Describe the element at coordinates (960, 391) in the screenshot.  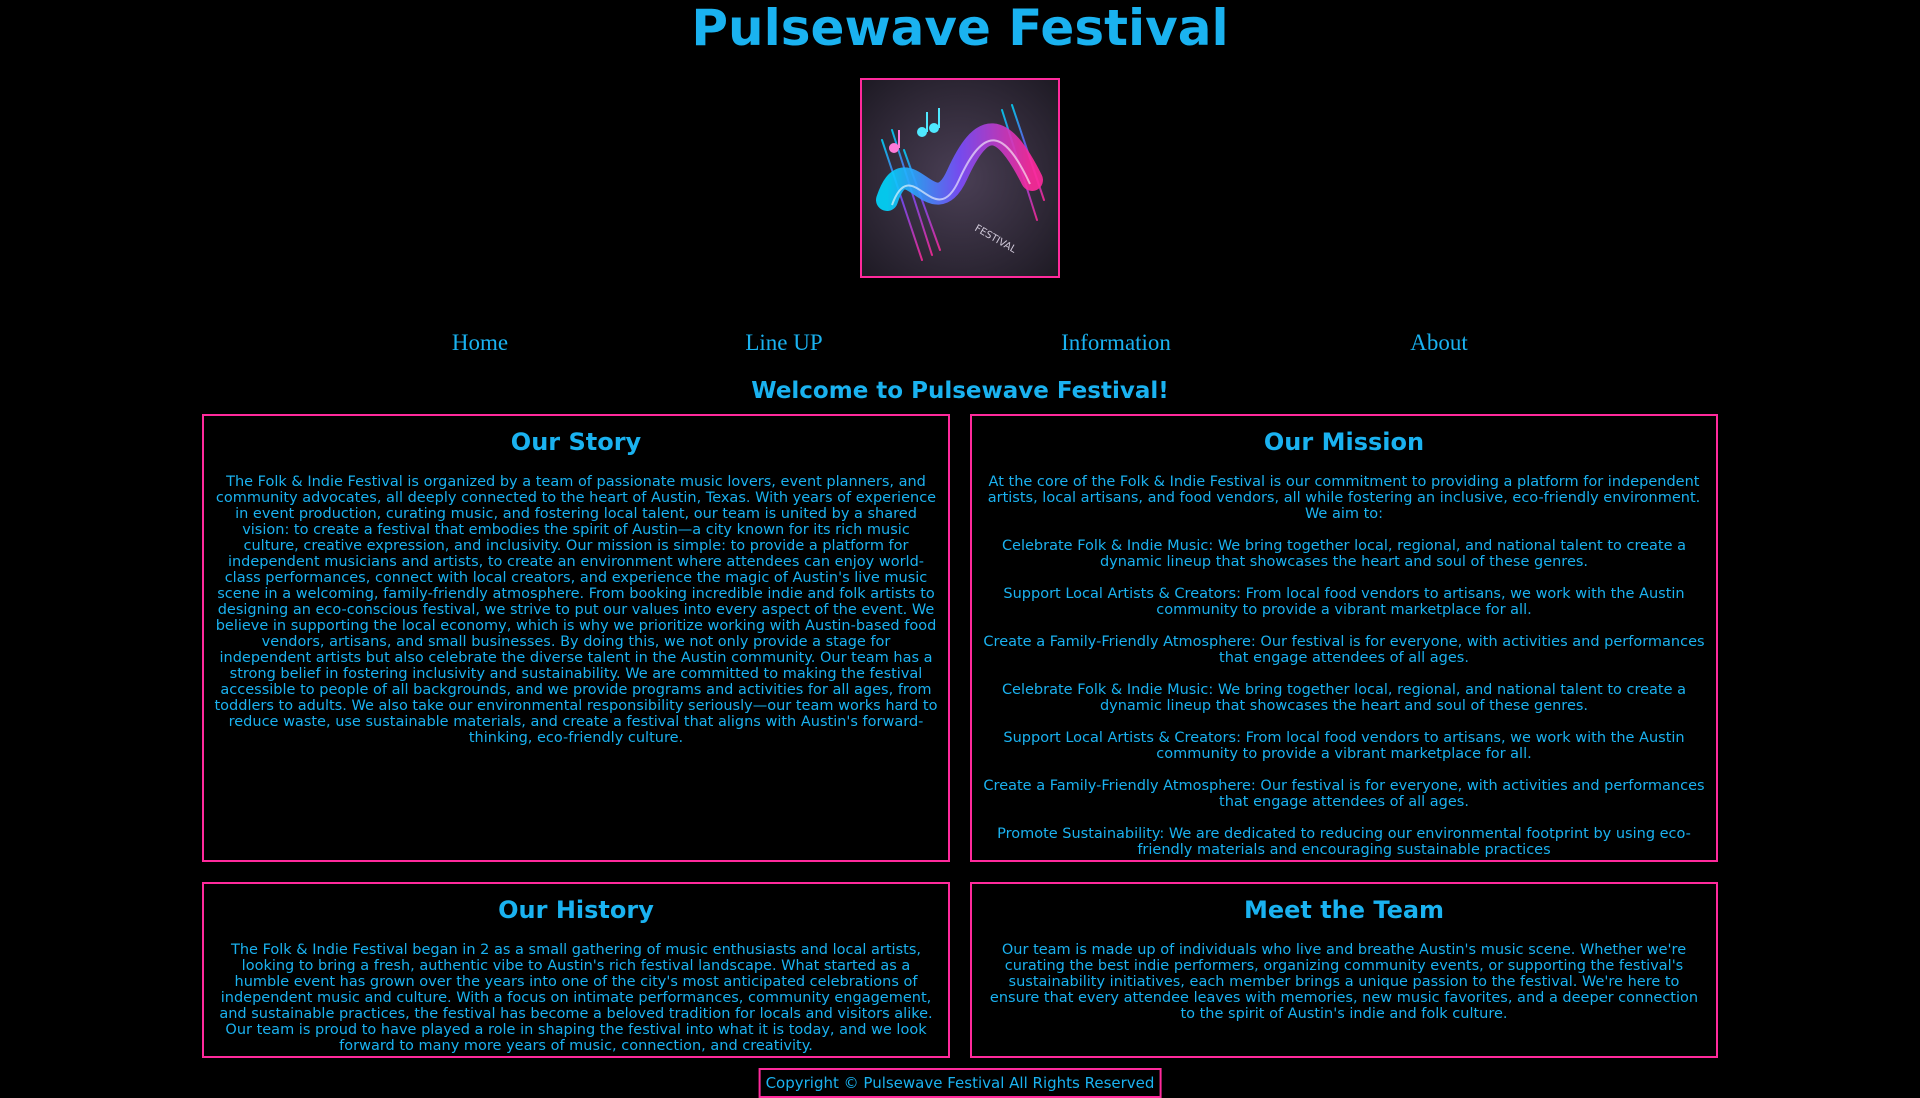
I see `welcome-heading: Welcome to Pulsewave Festival!` at that location.